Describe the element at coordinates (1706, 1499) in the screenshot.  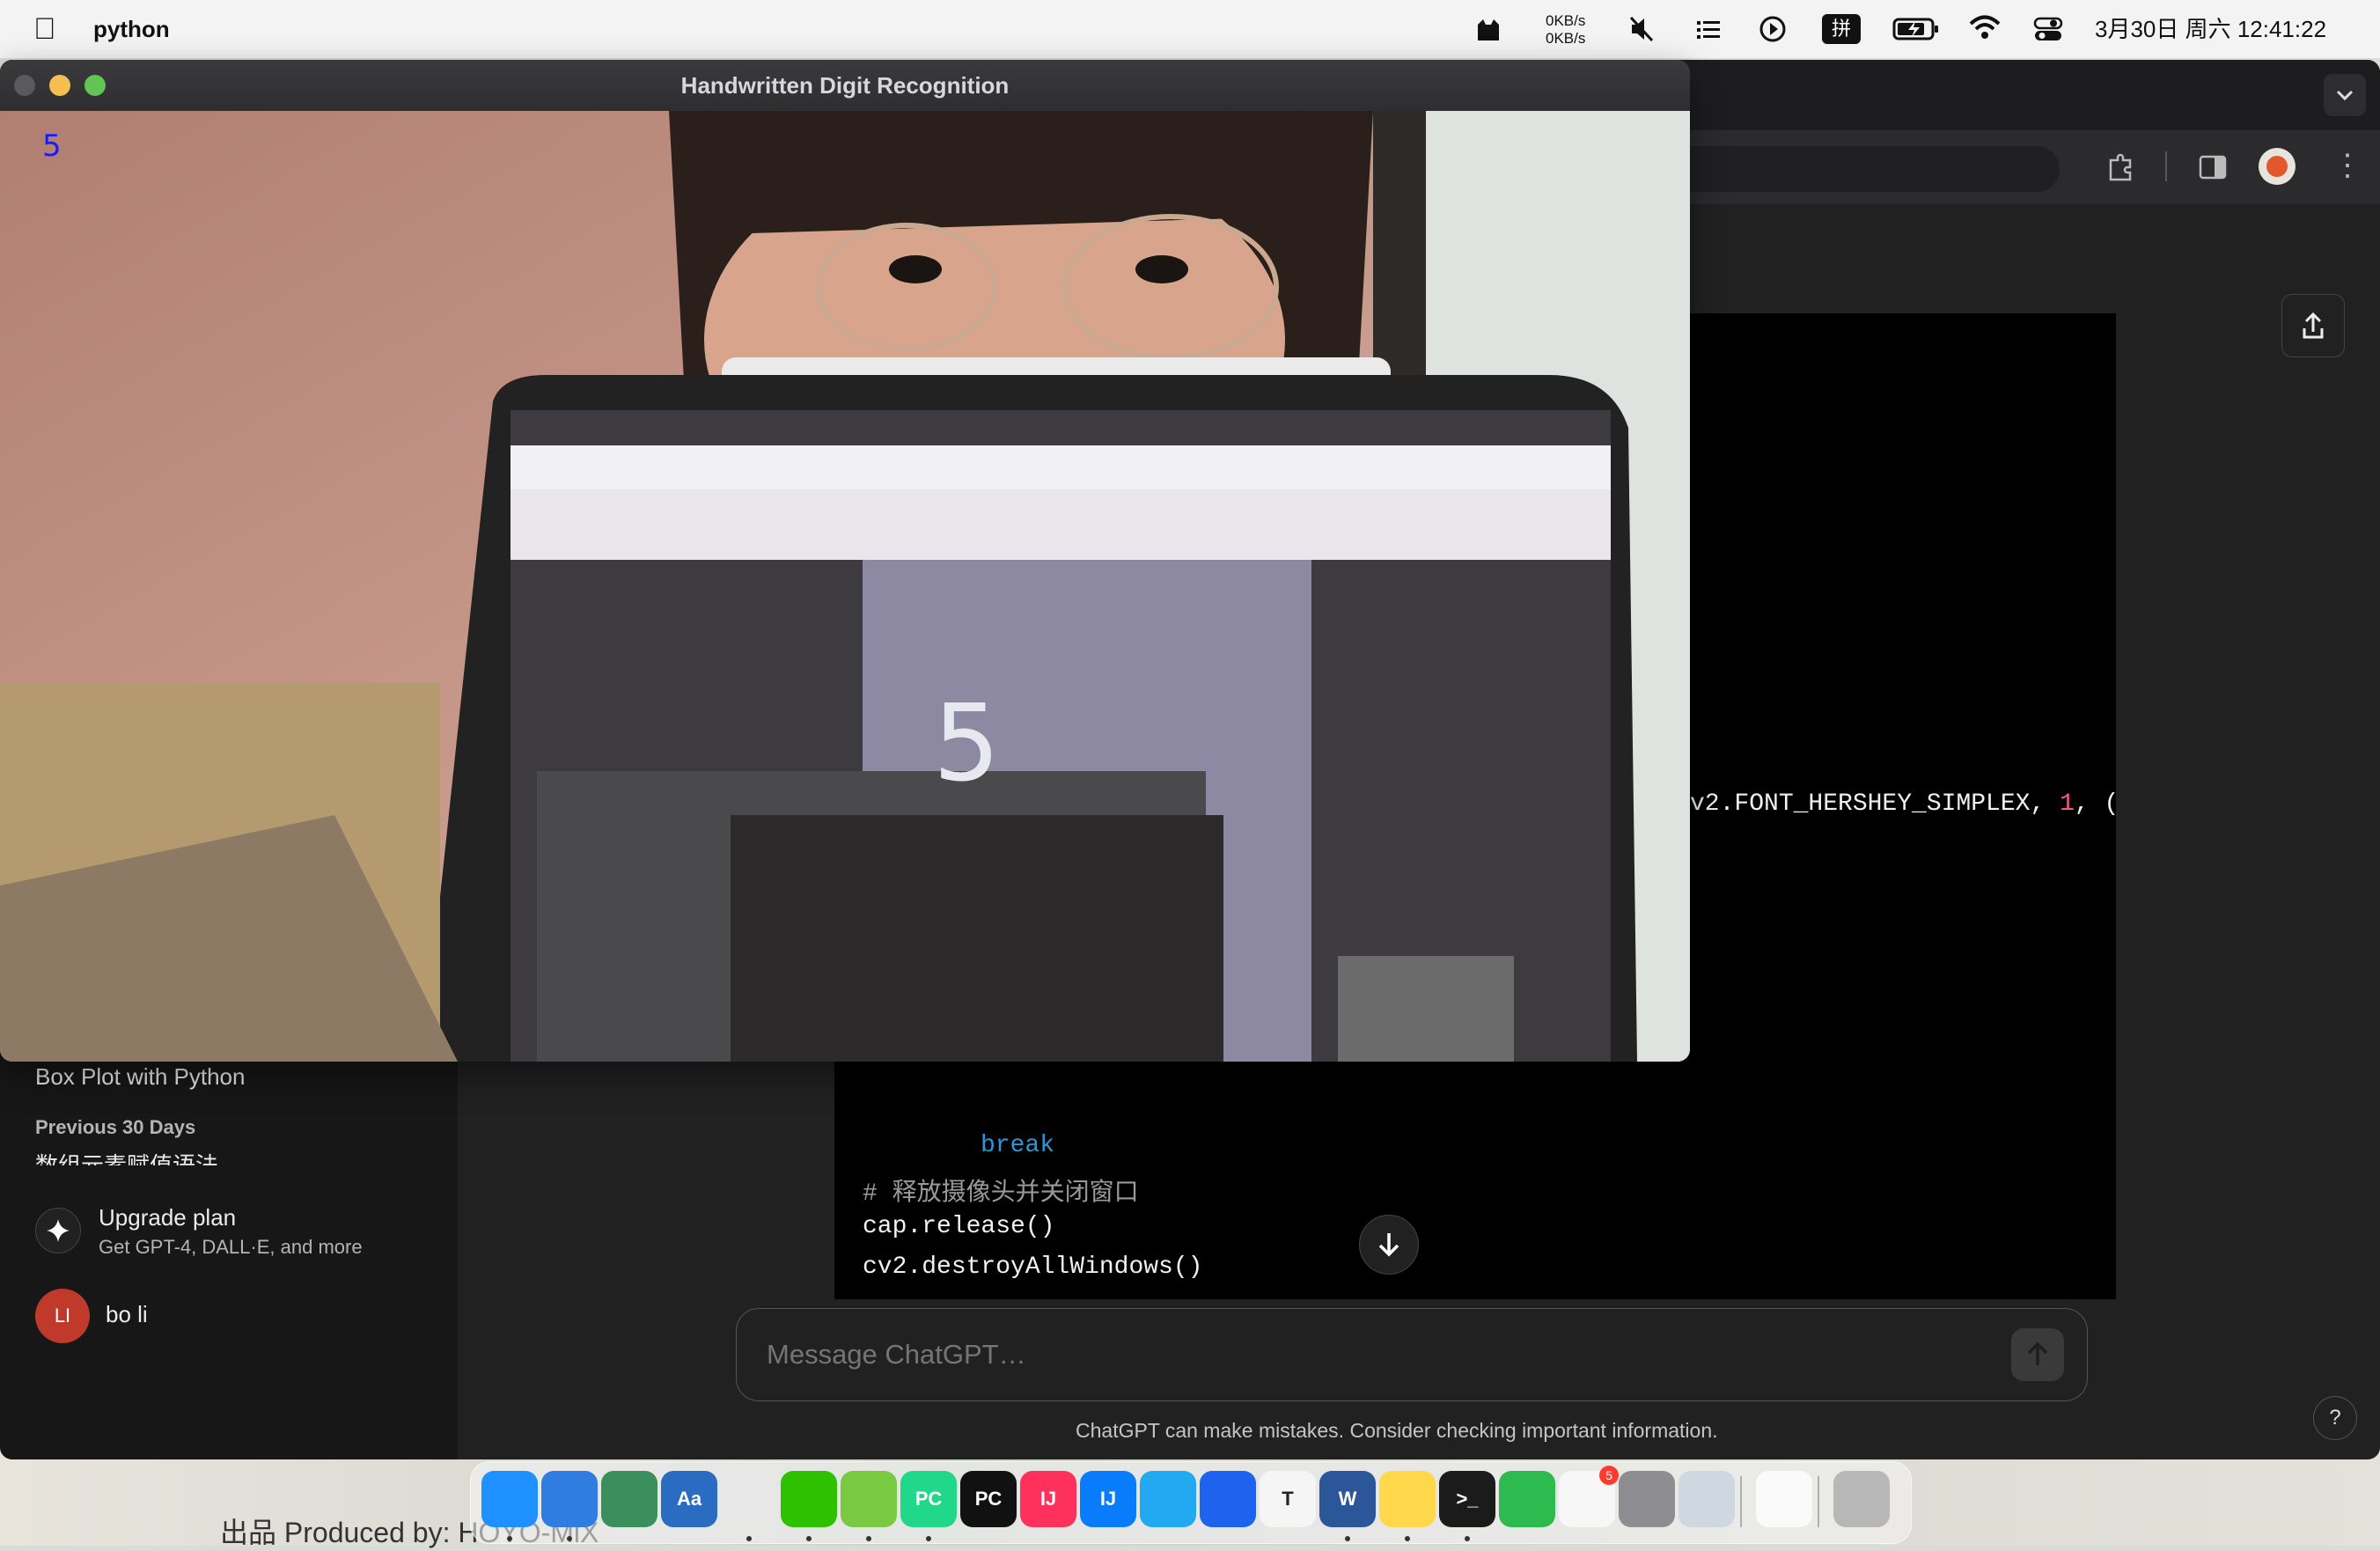
I see `preview-icon` at that location.